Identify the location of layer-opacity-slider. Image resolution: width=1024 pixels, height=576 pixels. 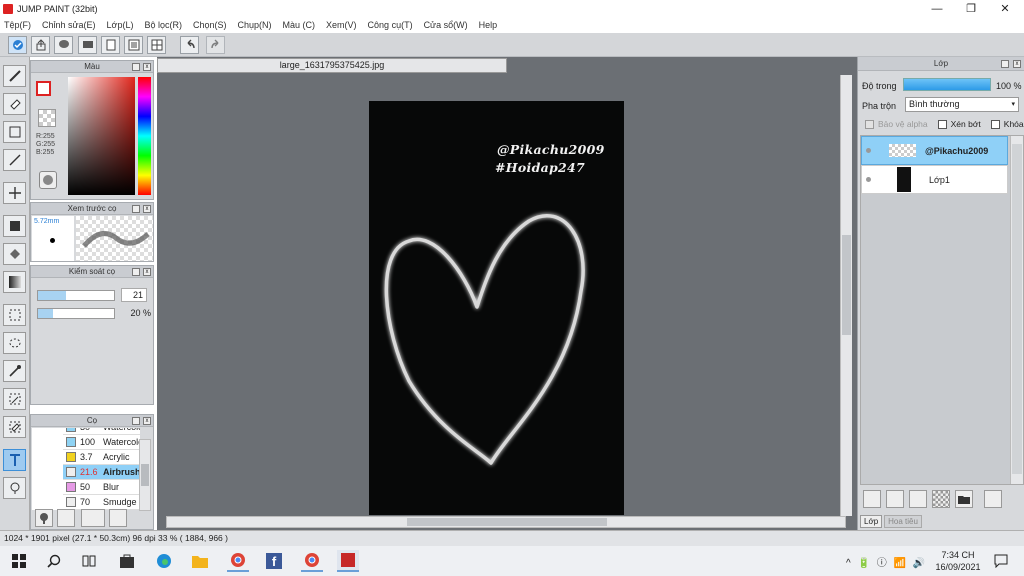
(947, 84).